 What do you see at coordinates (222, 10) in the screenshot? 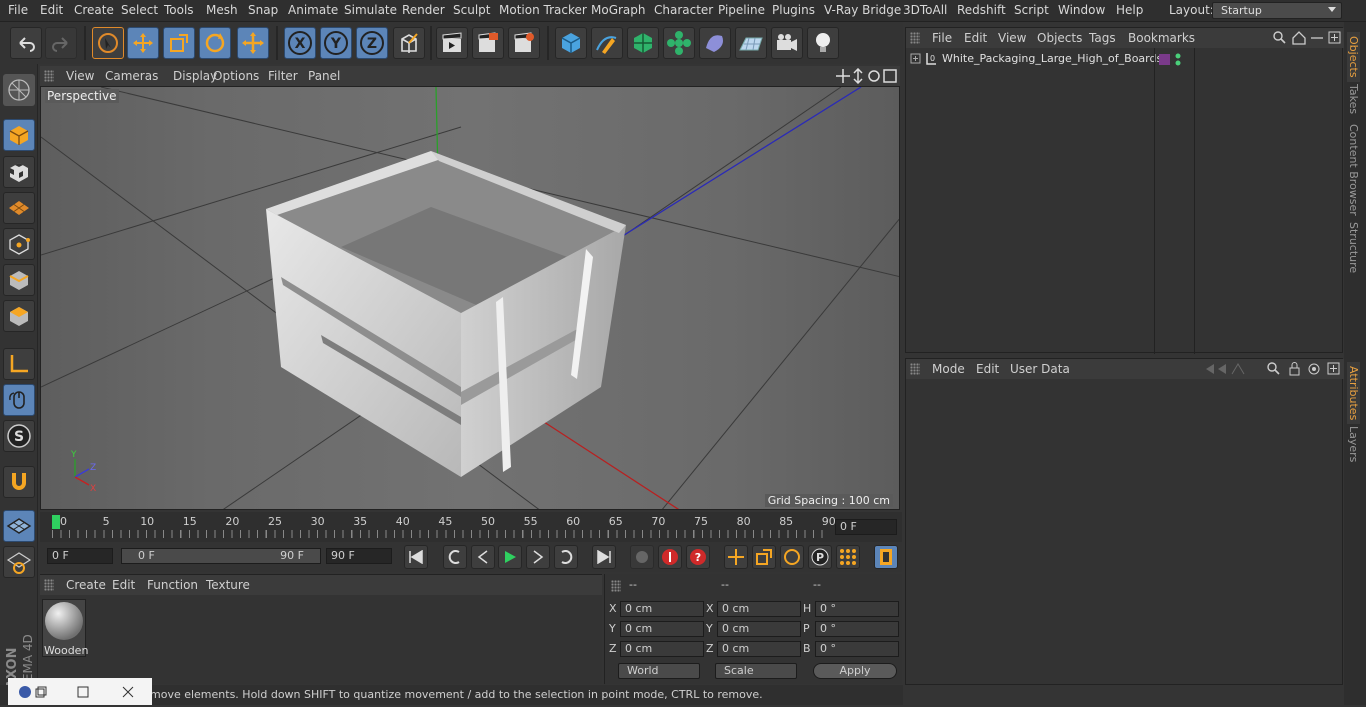
I see `menu-mesh: Mesh` at bounding box center [222, 10].